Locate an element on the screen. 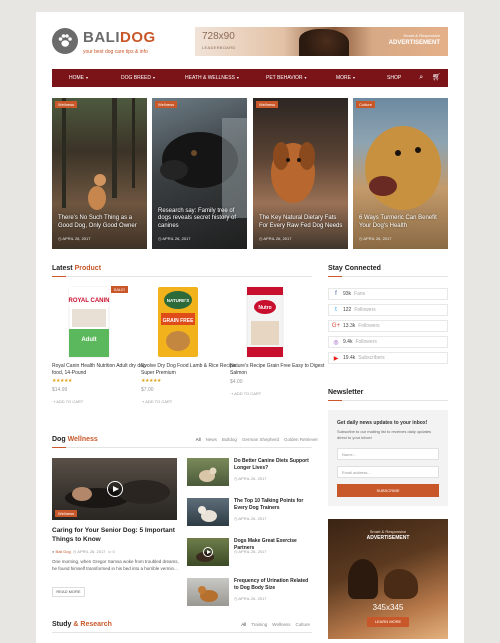 Image resolution: width=500 pixels, height=643 pixels. cart-icon: 🛒︎ is located at coordinates (436, 78).